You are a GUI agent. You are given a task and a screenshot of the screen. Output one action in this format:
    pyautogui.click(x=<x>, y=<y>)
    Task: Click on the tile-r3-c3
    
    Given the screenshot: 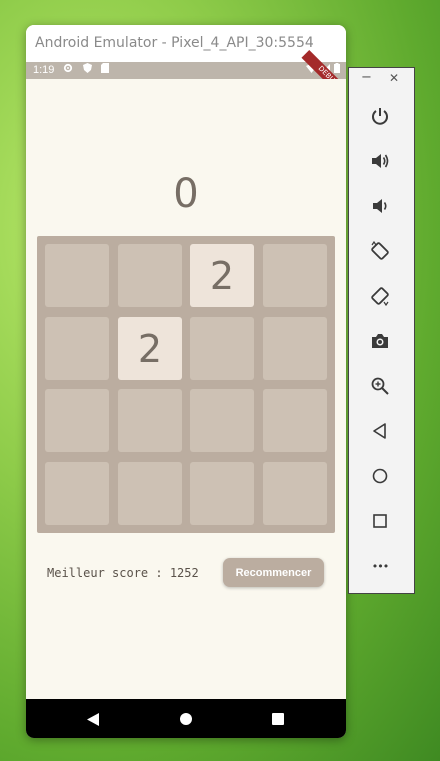 What is the action you would take?
    pyautogui.click(x=222, y=420)
    